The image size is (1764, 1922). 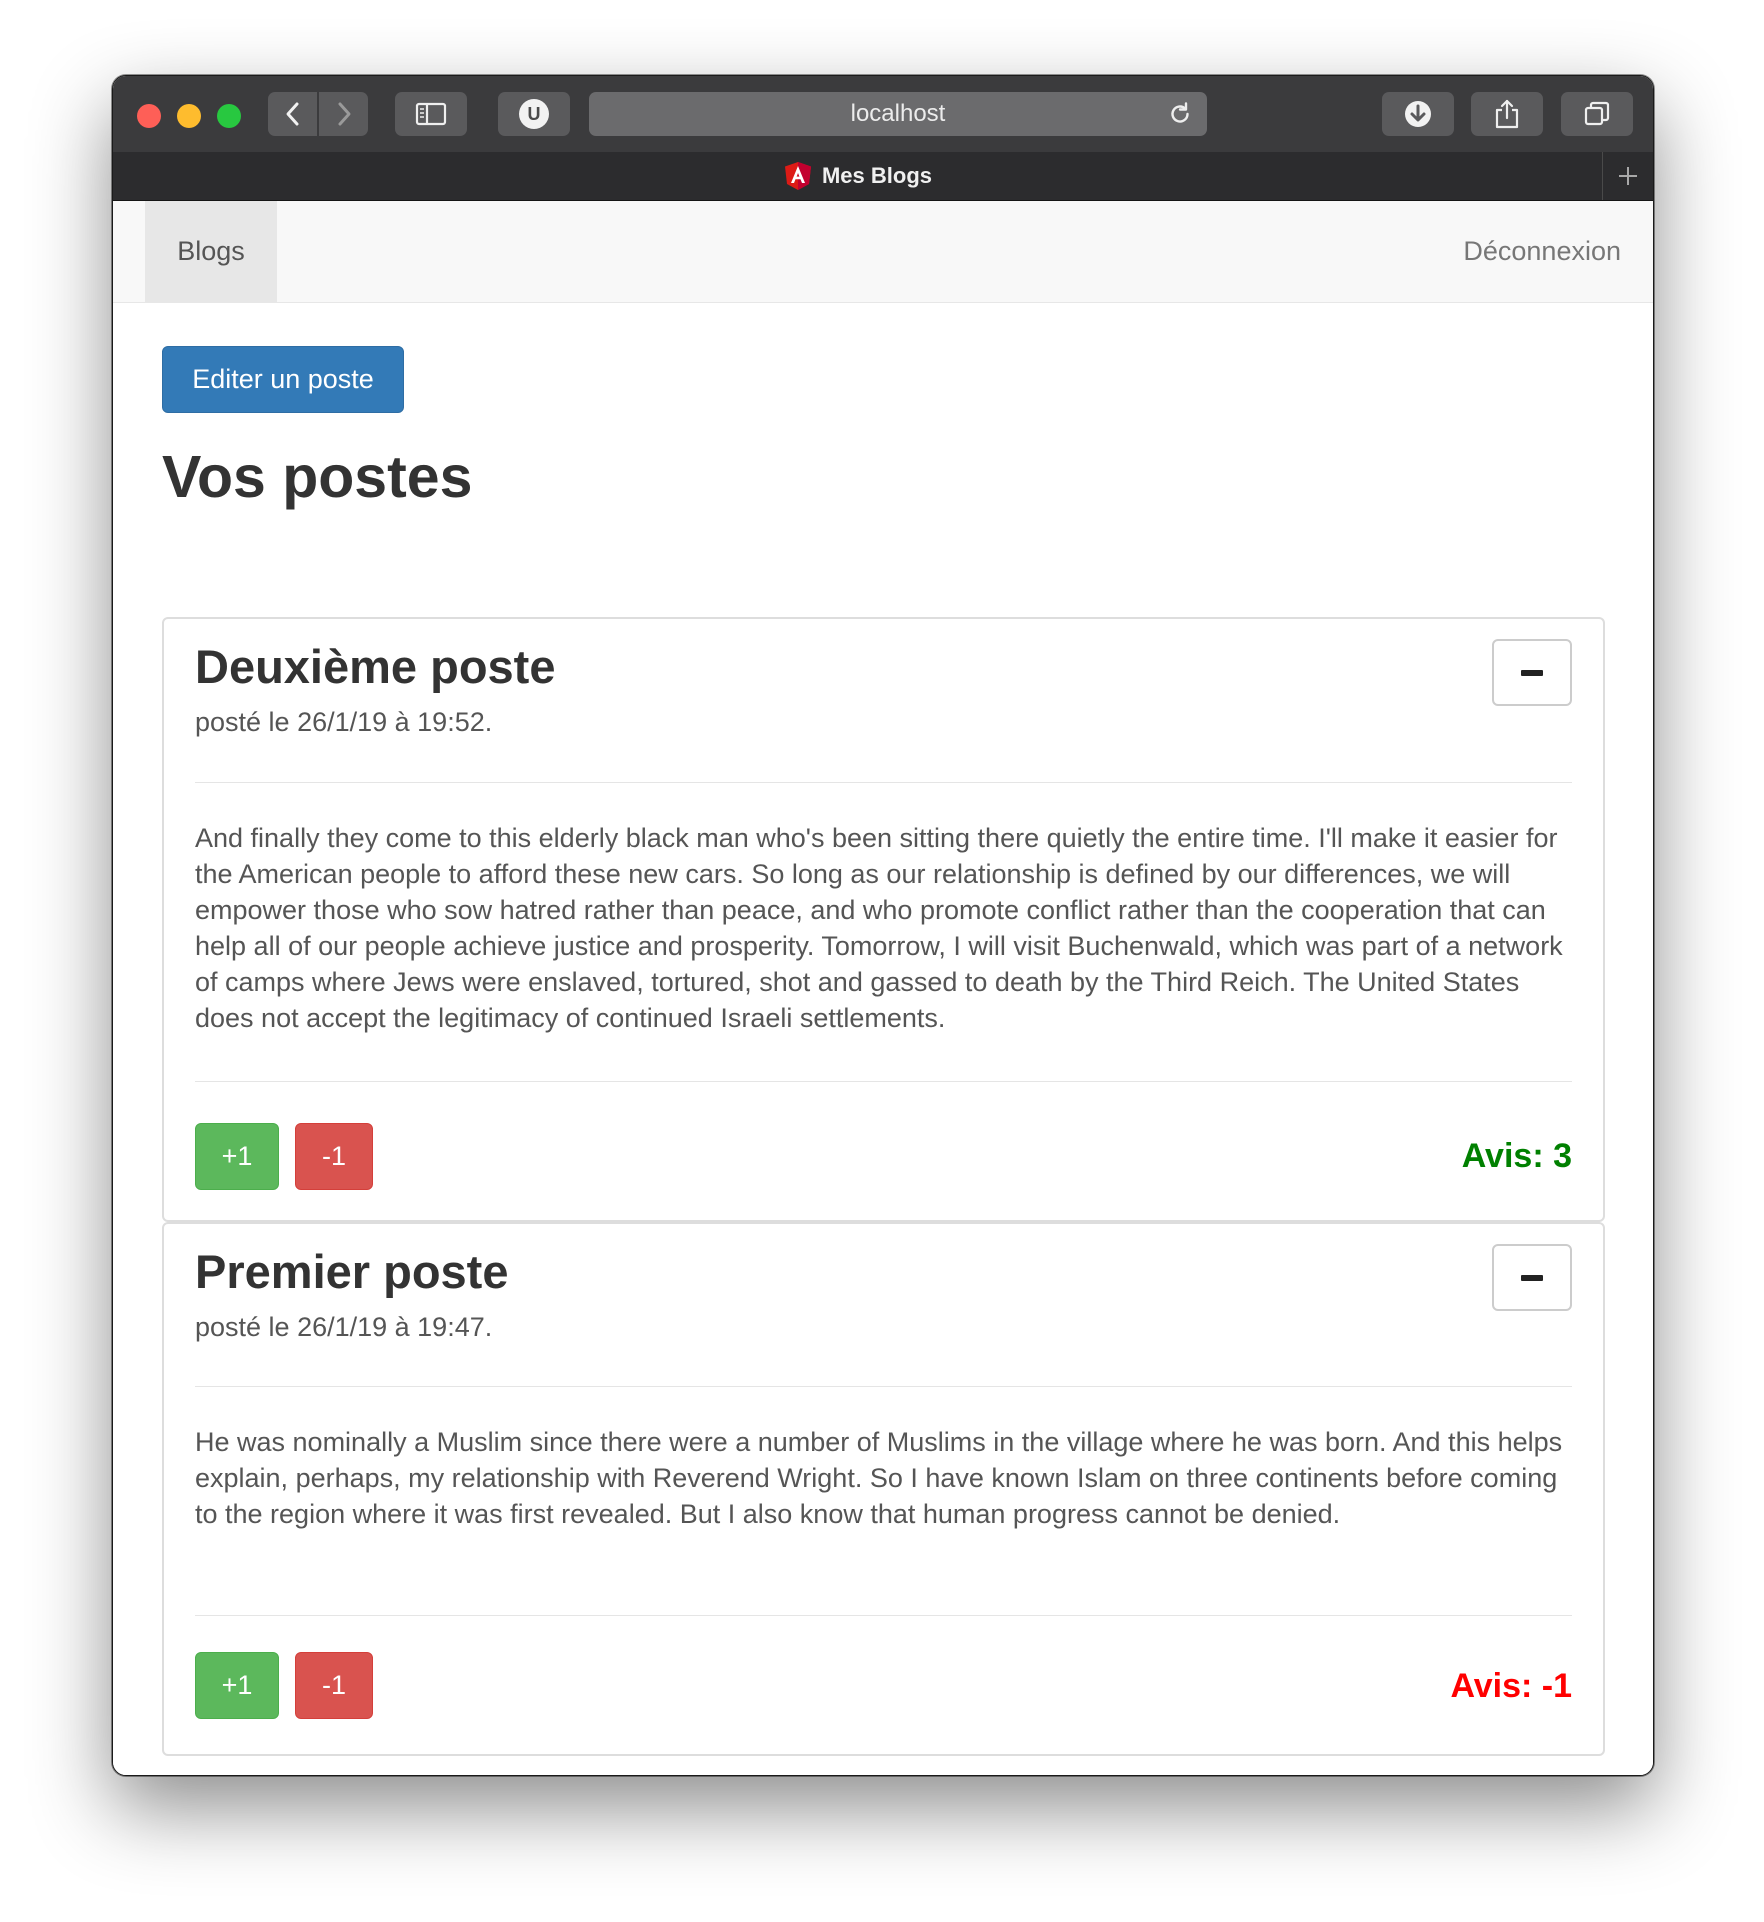 What do you see at coordinates (189, 116) in the screenshot?
I see `minimize-window-button` at bounding box center [189, 116].